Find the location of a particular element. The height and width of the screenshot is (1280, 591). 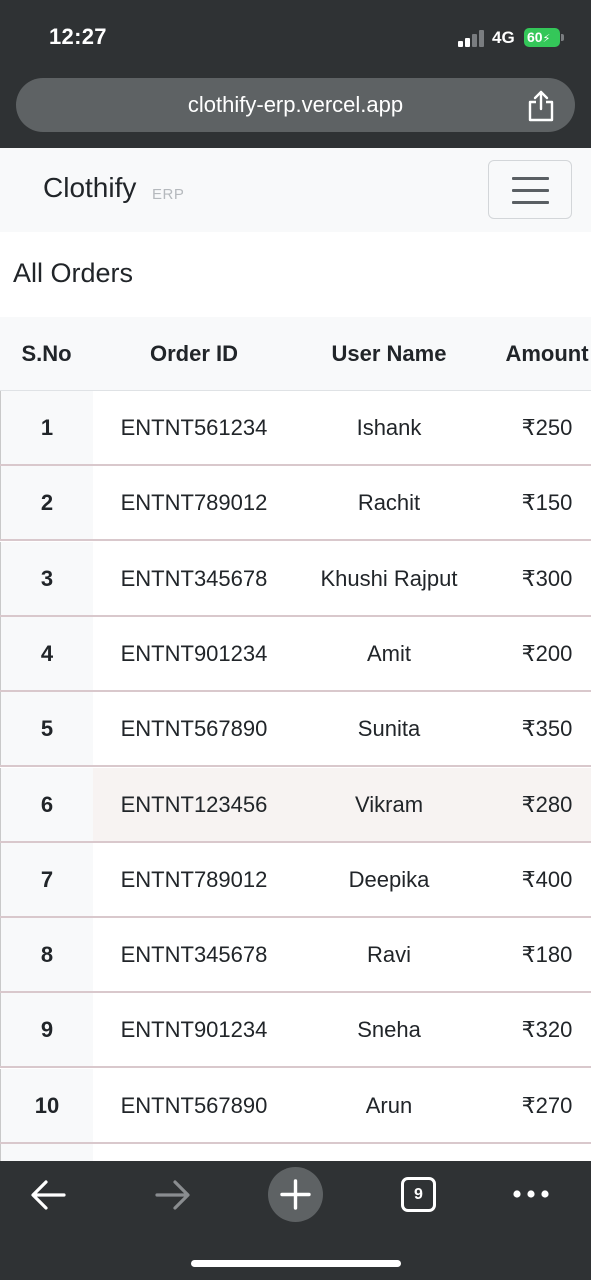

new-tab-button is located at coordinates (295, 1194).